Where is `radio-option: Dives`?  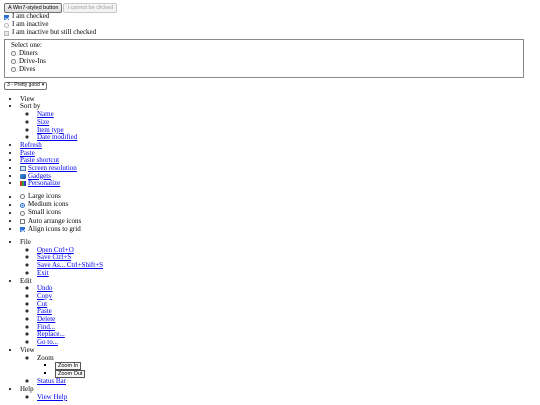
radio-option: Dives is located at coordinates (264, 69).